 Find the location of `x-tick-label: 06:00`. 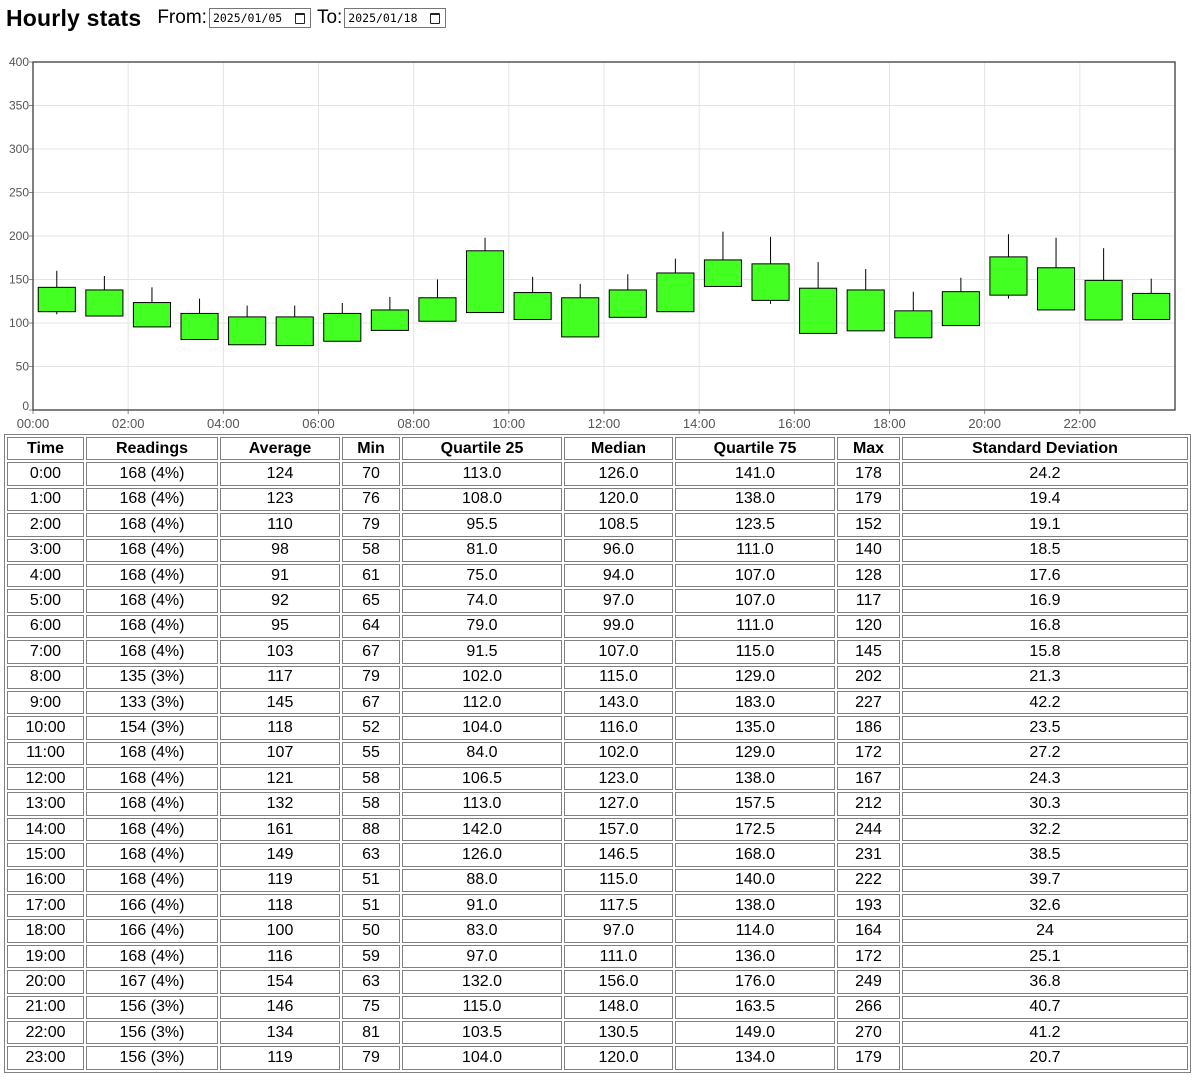

x-tick-label: 06:00 is located at coordinates (318, 423).